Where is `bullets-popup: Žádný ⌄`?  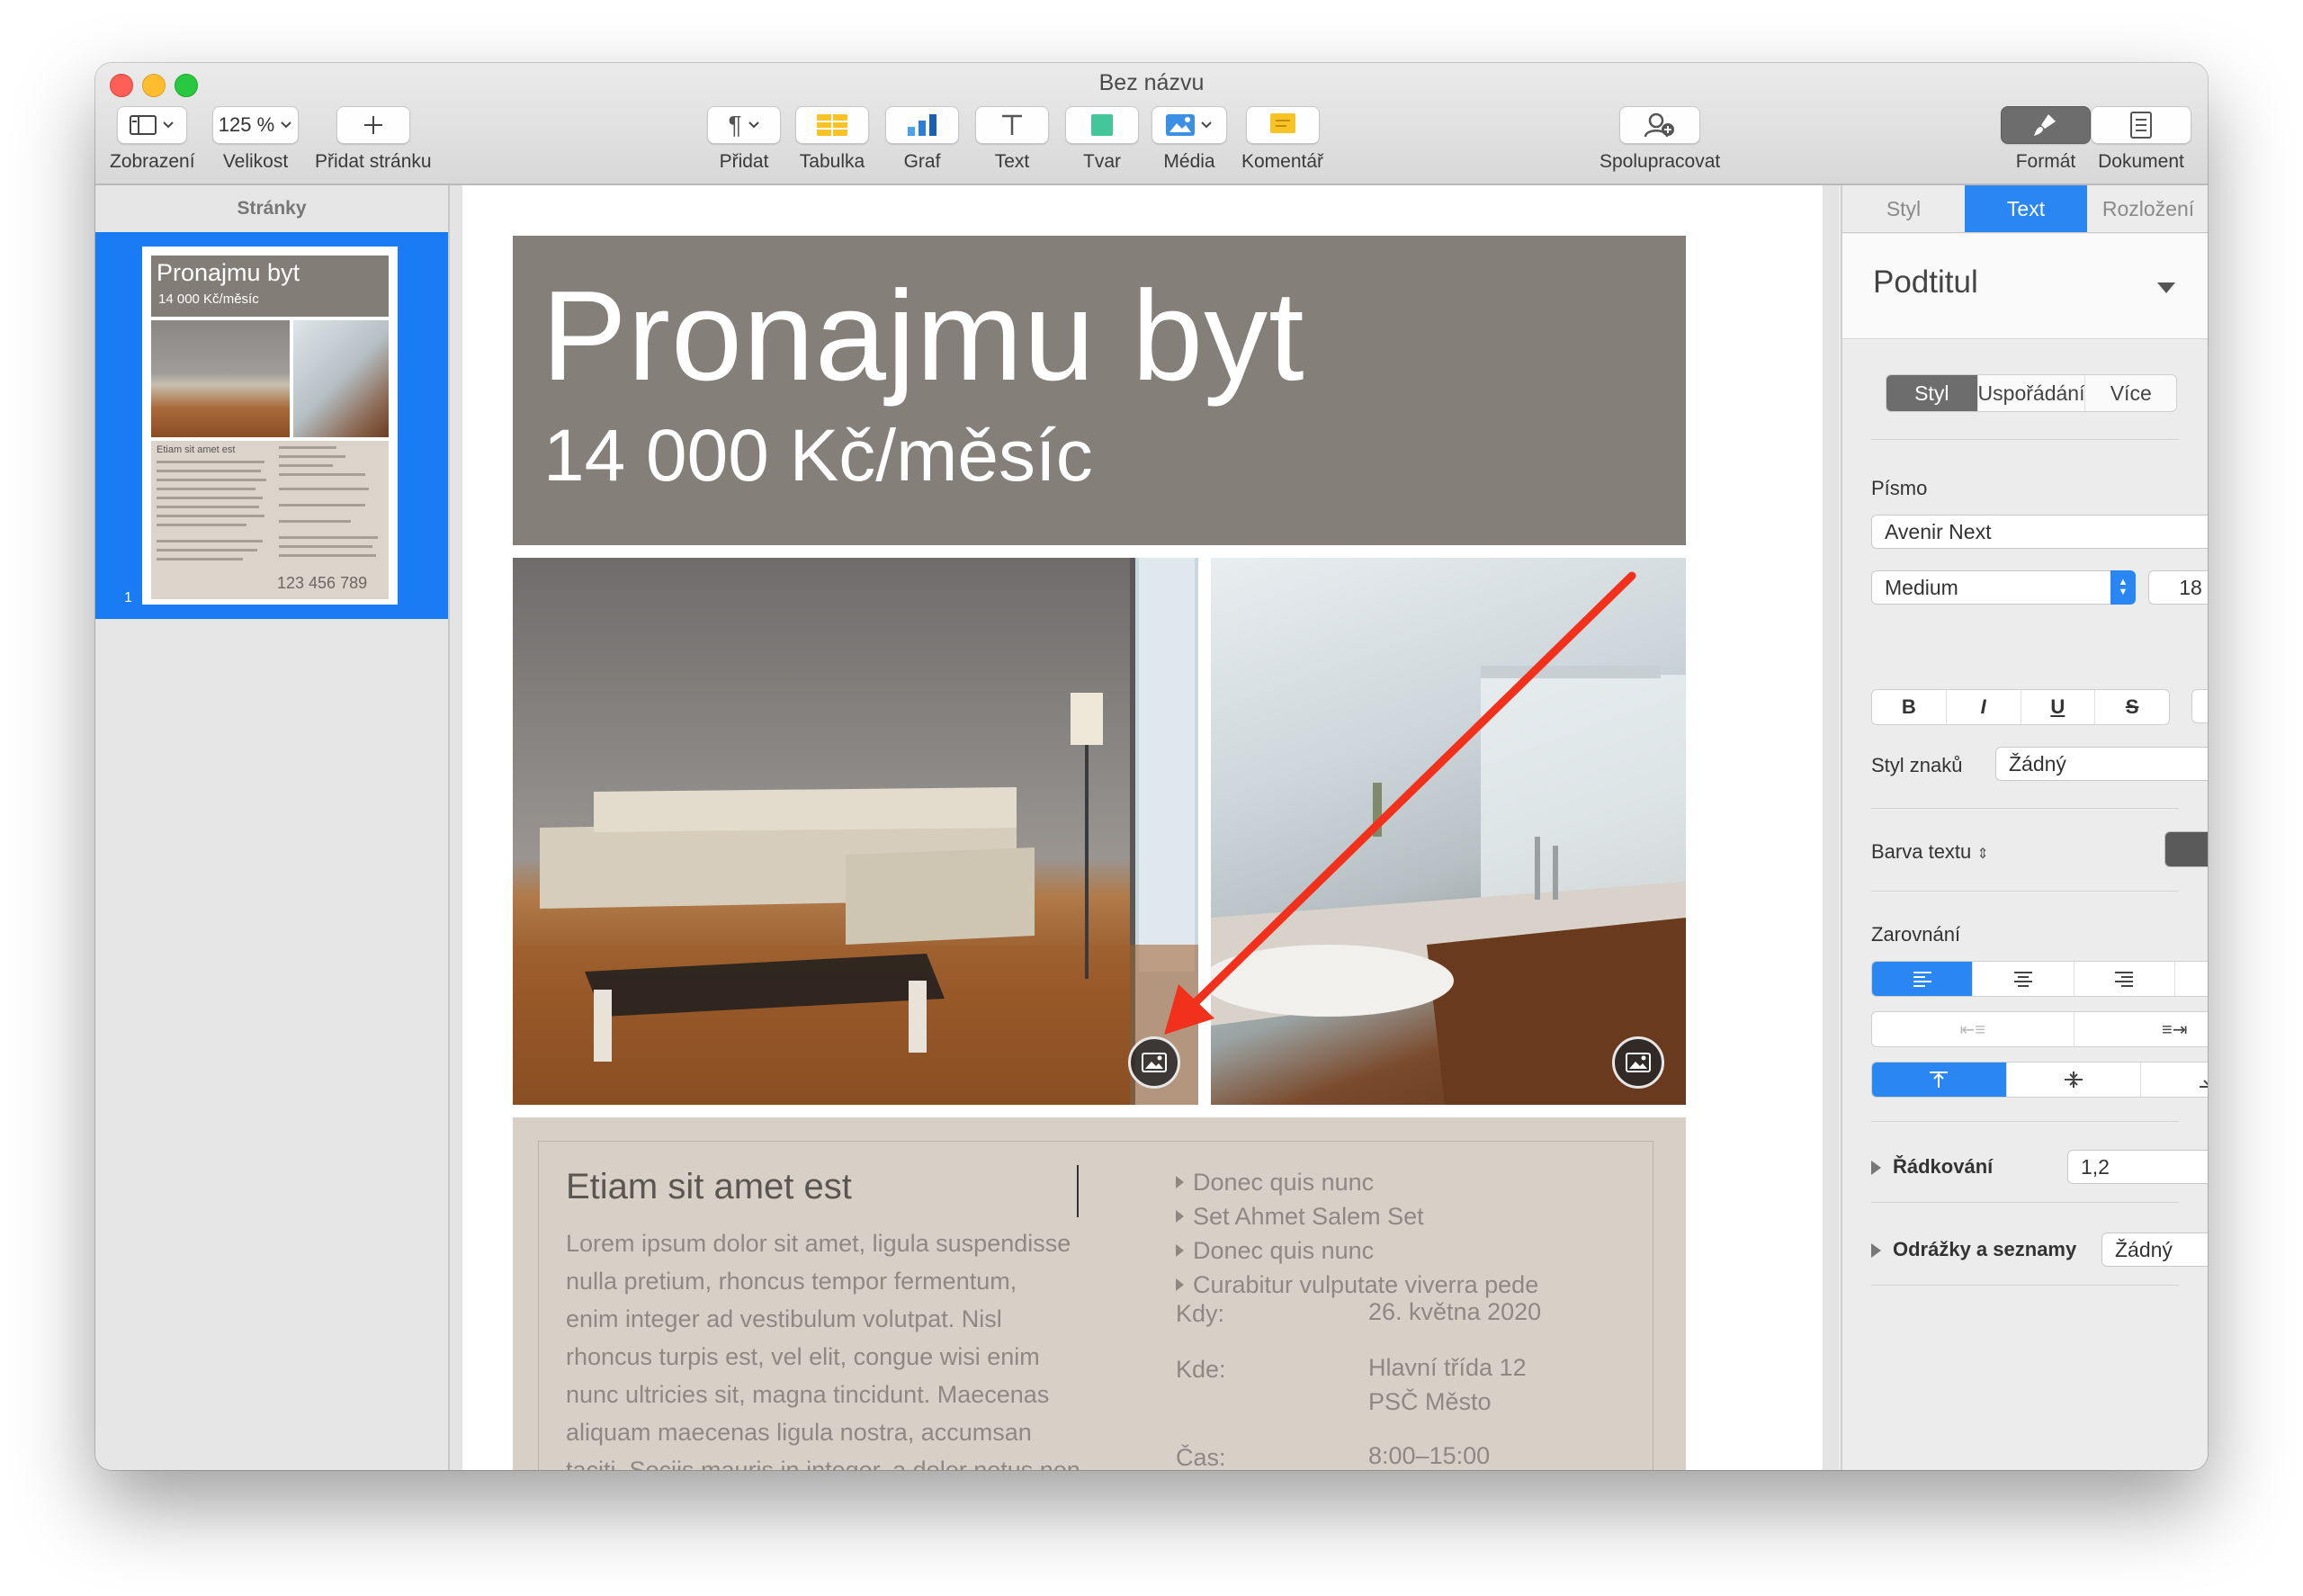 bullets-popup: Žádný ⌄ is located at coordinates (2155, 1250).